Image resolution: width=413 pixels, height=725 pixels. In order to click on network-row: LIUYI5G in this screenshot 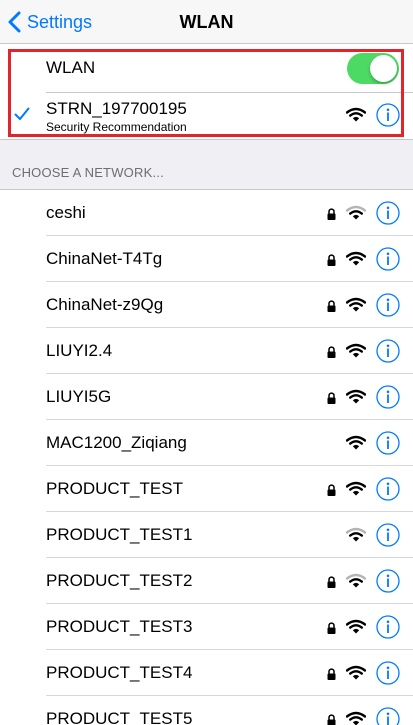, I will do `click(206, 397)`.